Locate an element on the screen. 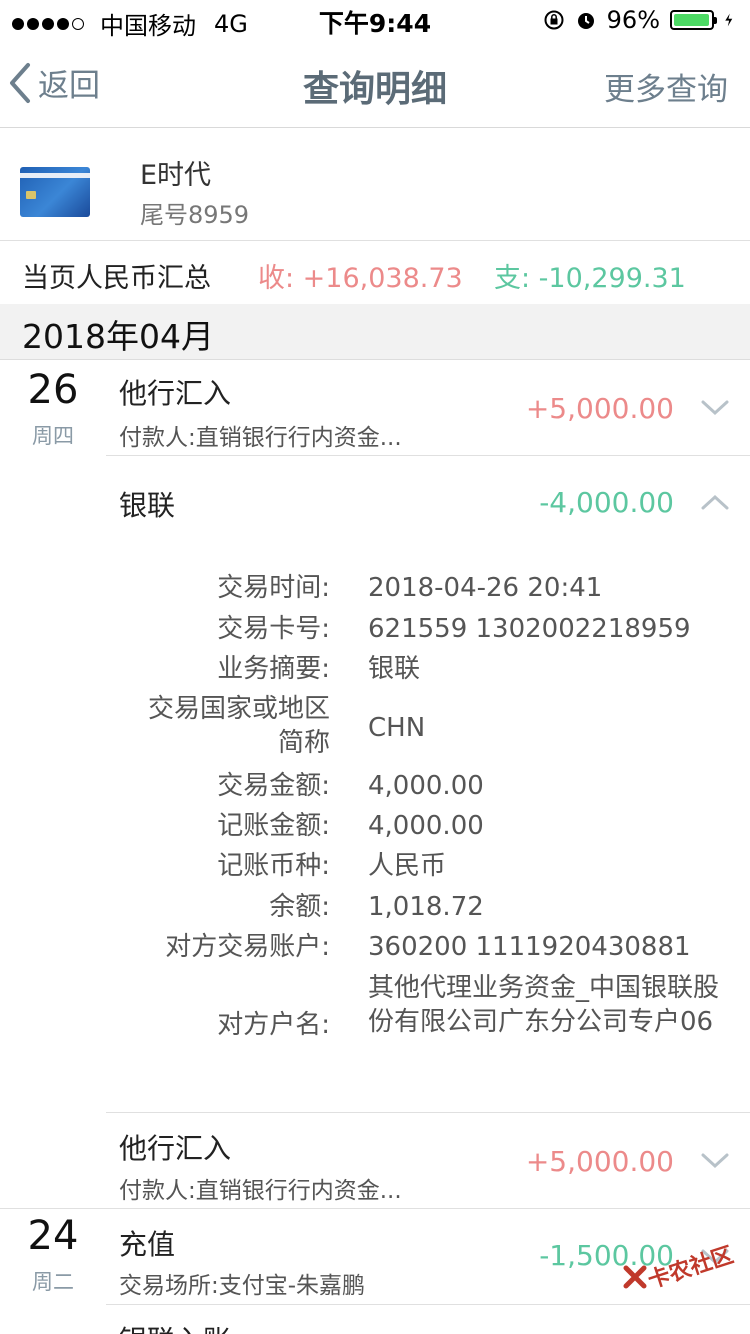 The image size is (750, 1334). card-tail-number: 尾号8959 is located at coordinates (195, 215).